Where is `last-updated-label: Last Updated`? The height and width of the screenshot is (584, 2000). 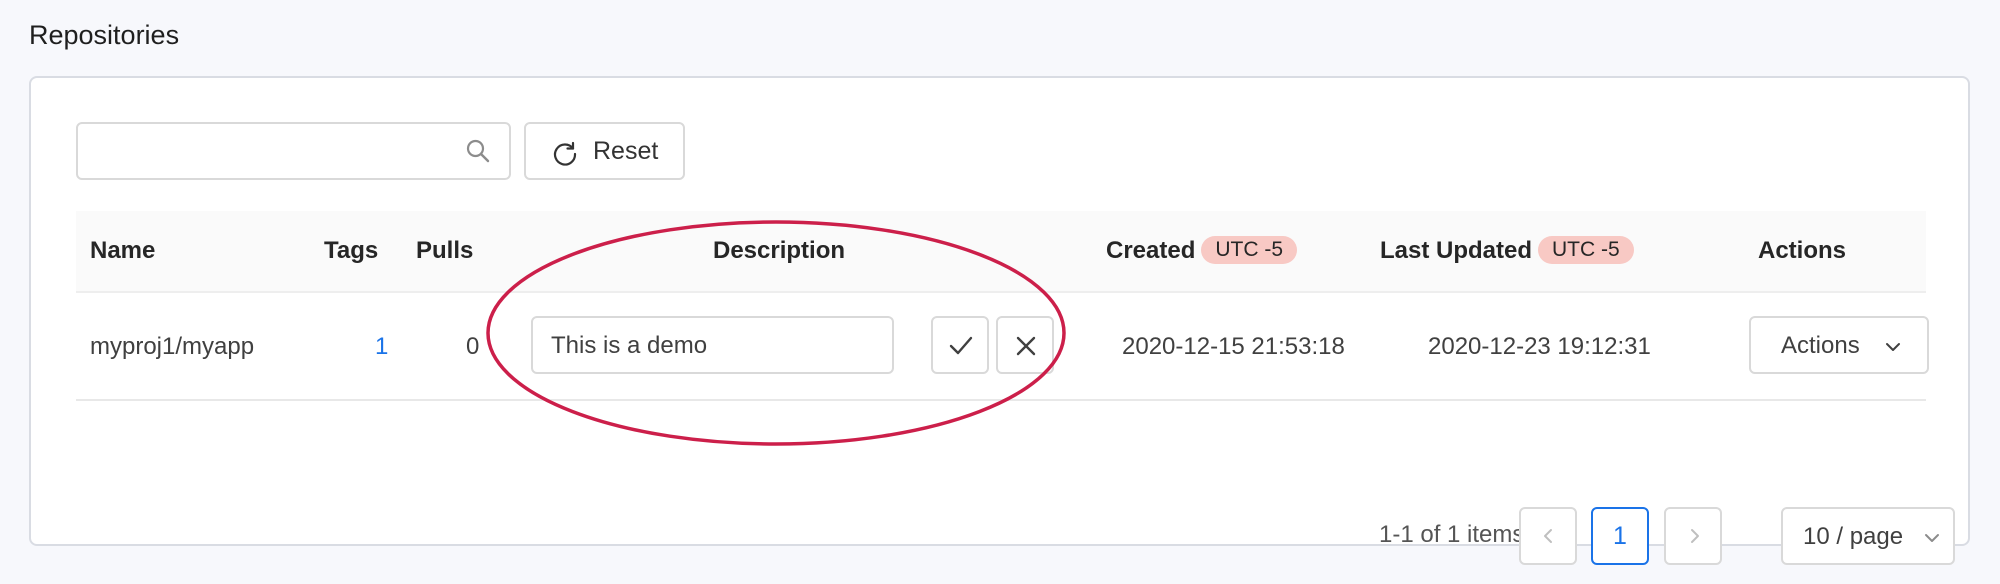
last-updated-label: Last Updated is located at coordinates (1456, 250).